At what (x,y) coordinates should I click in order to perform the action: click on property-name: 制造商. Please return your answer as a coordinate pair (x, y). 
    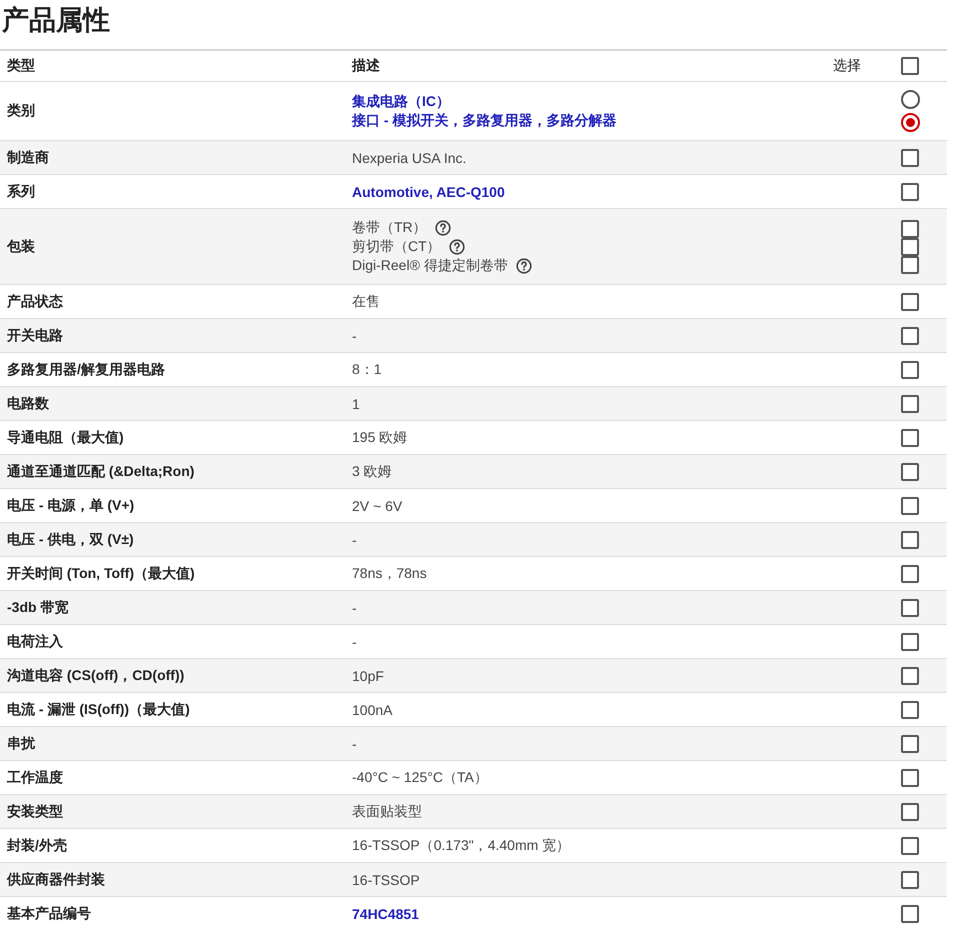
    Looking at the image, I should click on (28, 157).